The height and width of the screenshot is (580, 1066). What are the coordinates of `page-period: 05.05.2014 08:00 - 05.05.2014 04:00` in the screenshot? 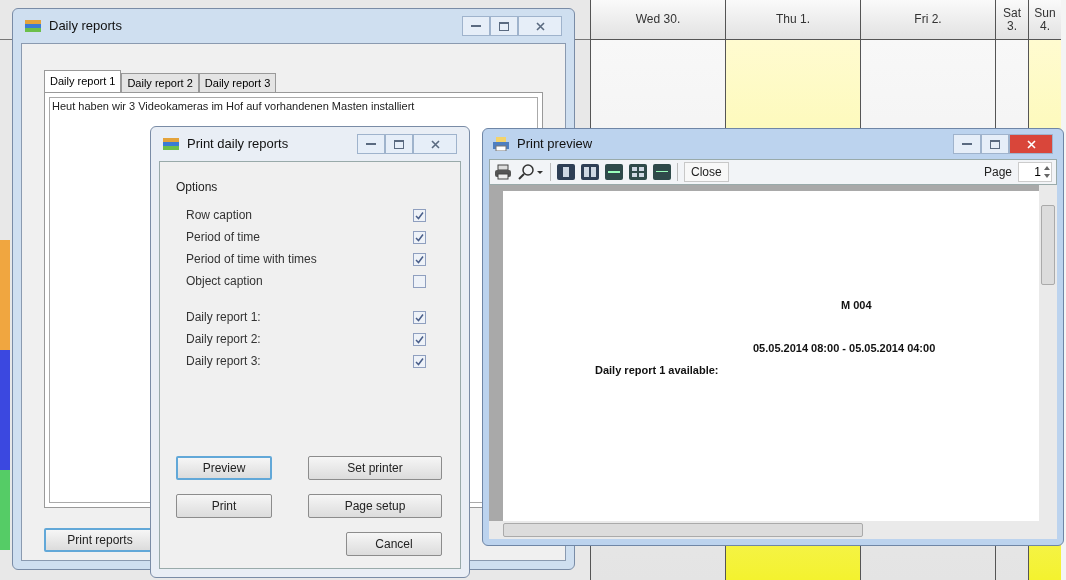 It's located at (844, 348).